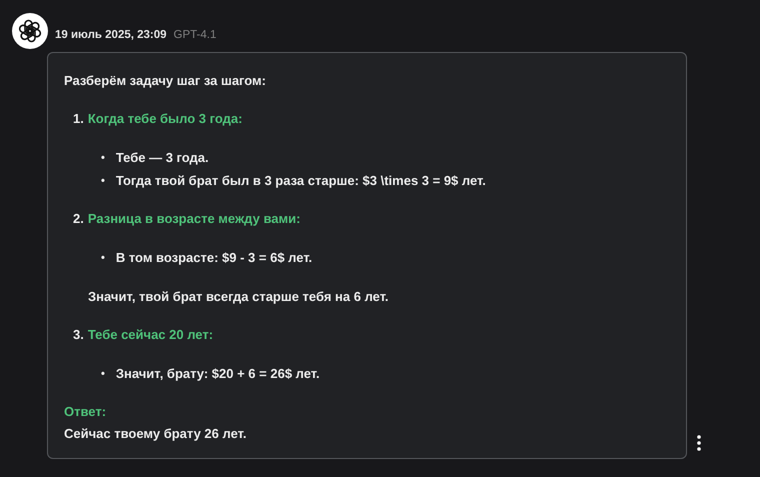  Describe the element at coordinates (151, 335) in the screenshot. I see `step-title: Тебе сейчас 20 лет:` at that location.